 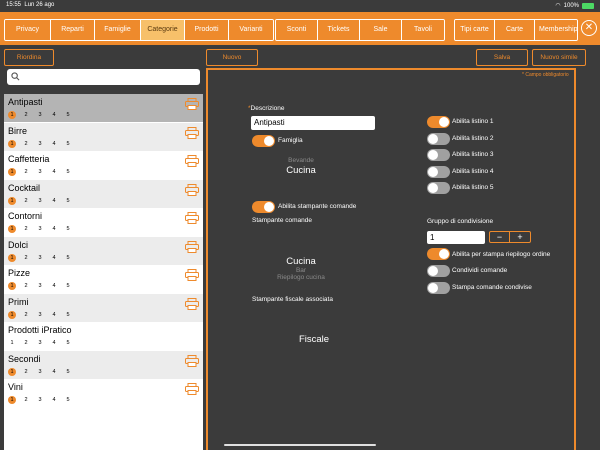 I want to click on close-icon: ✕, so click(x=589, y=28).